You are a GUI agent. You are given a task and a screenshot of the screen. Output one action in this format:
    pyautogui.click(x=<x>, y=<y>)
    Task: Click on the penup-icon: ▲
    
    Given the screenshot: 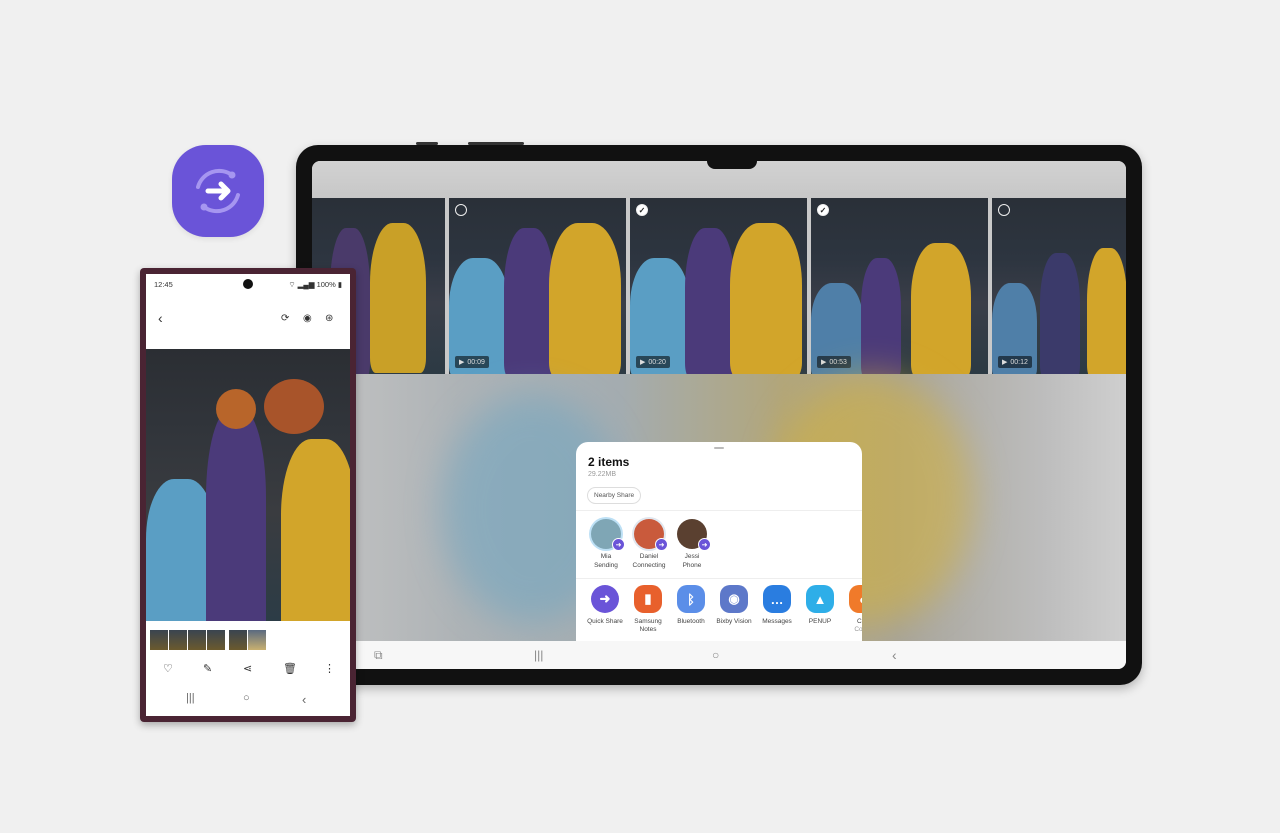 What is the action you would take?
    pyautogui.click(x=820, y=599)
    